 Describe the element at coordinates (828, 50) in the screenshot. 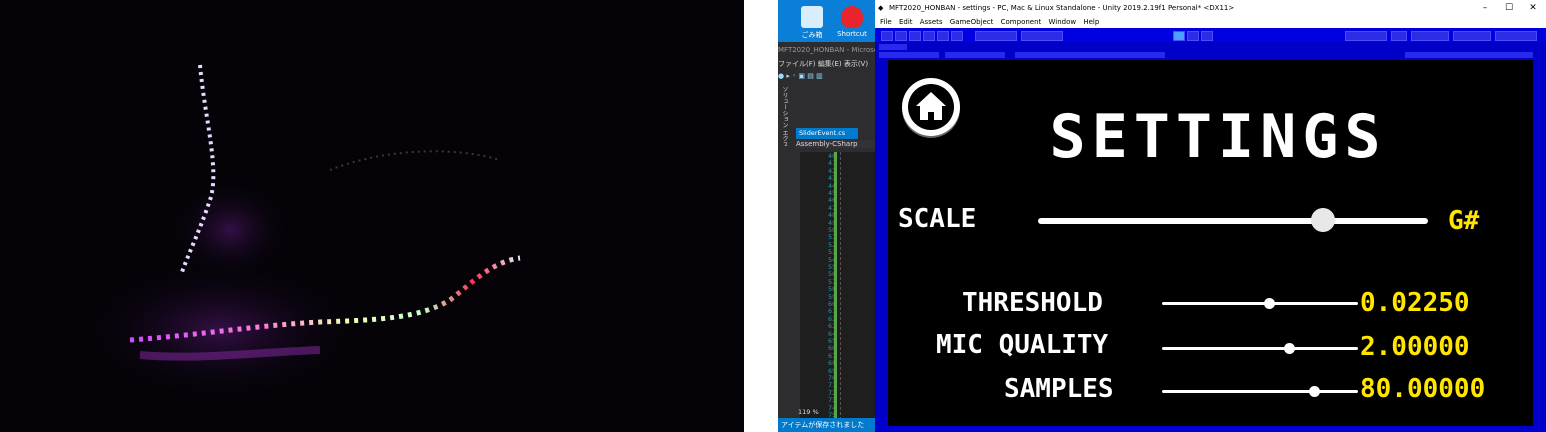

I see `vs-title: MFT2020_HONBAN - Microsoft` at that location.